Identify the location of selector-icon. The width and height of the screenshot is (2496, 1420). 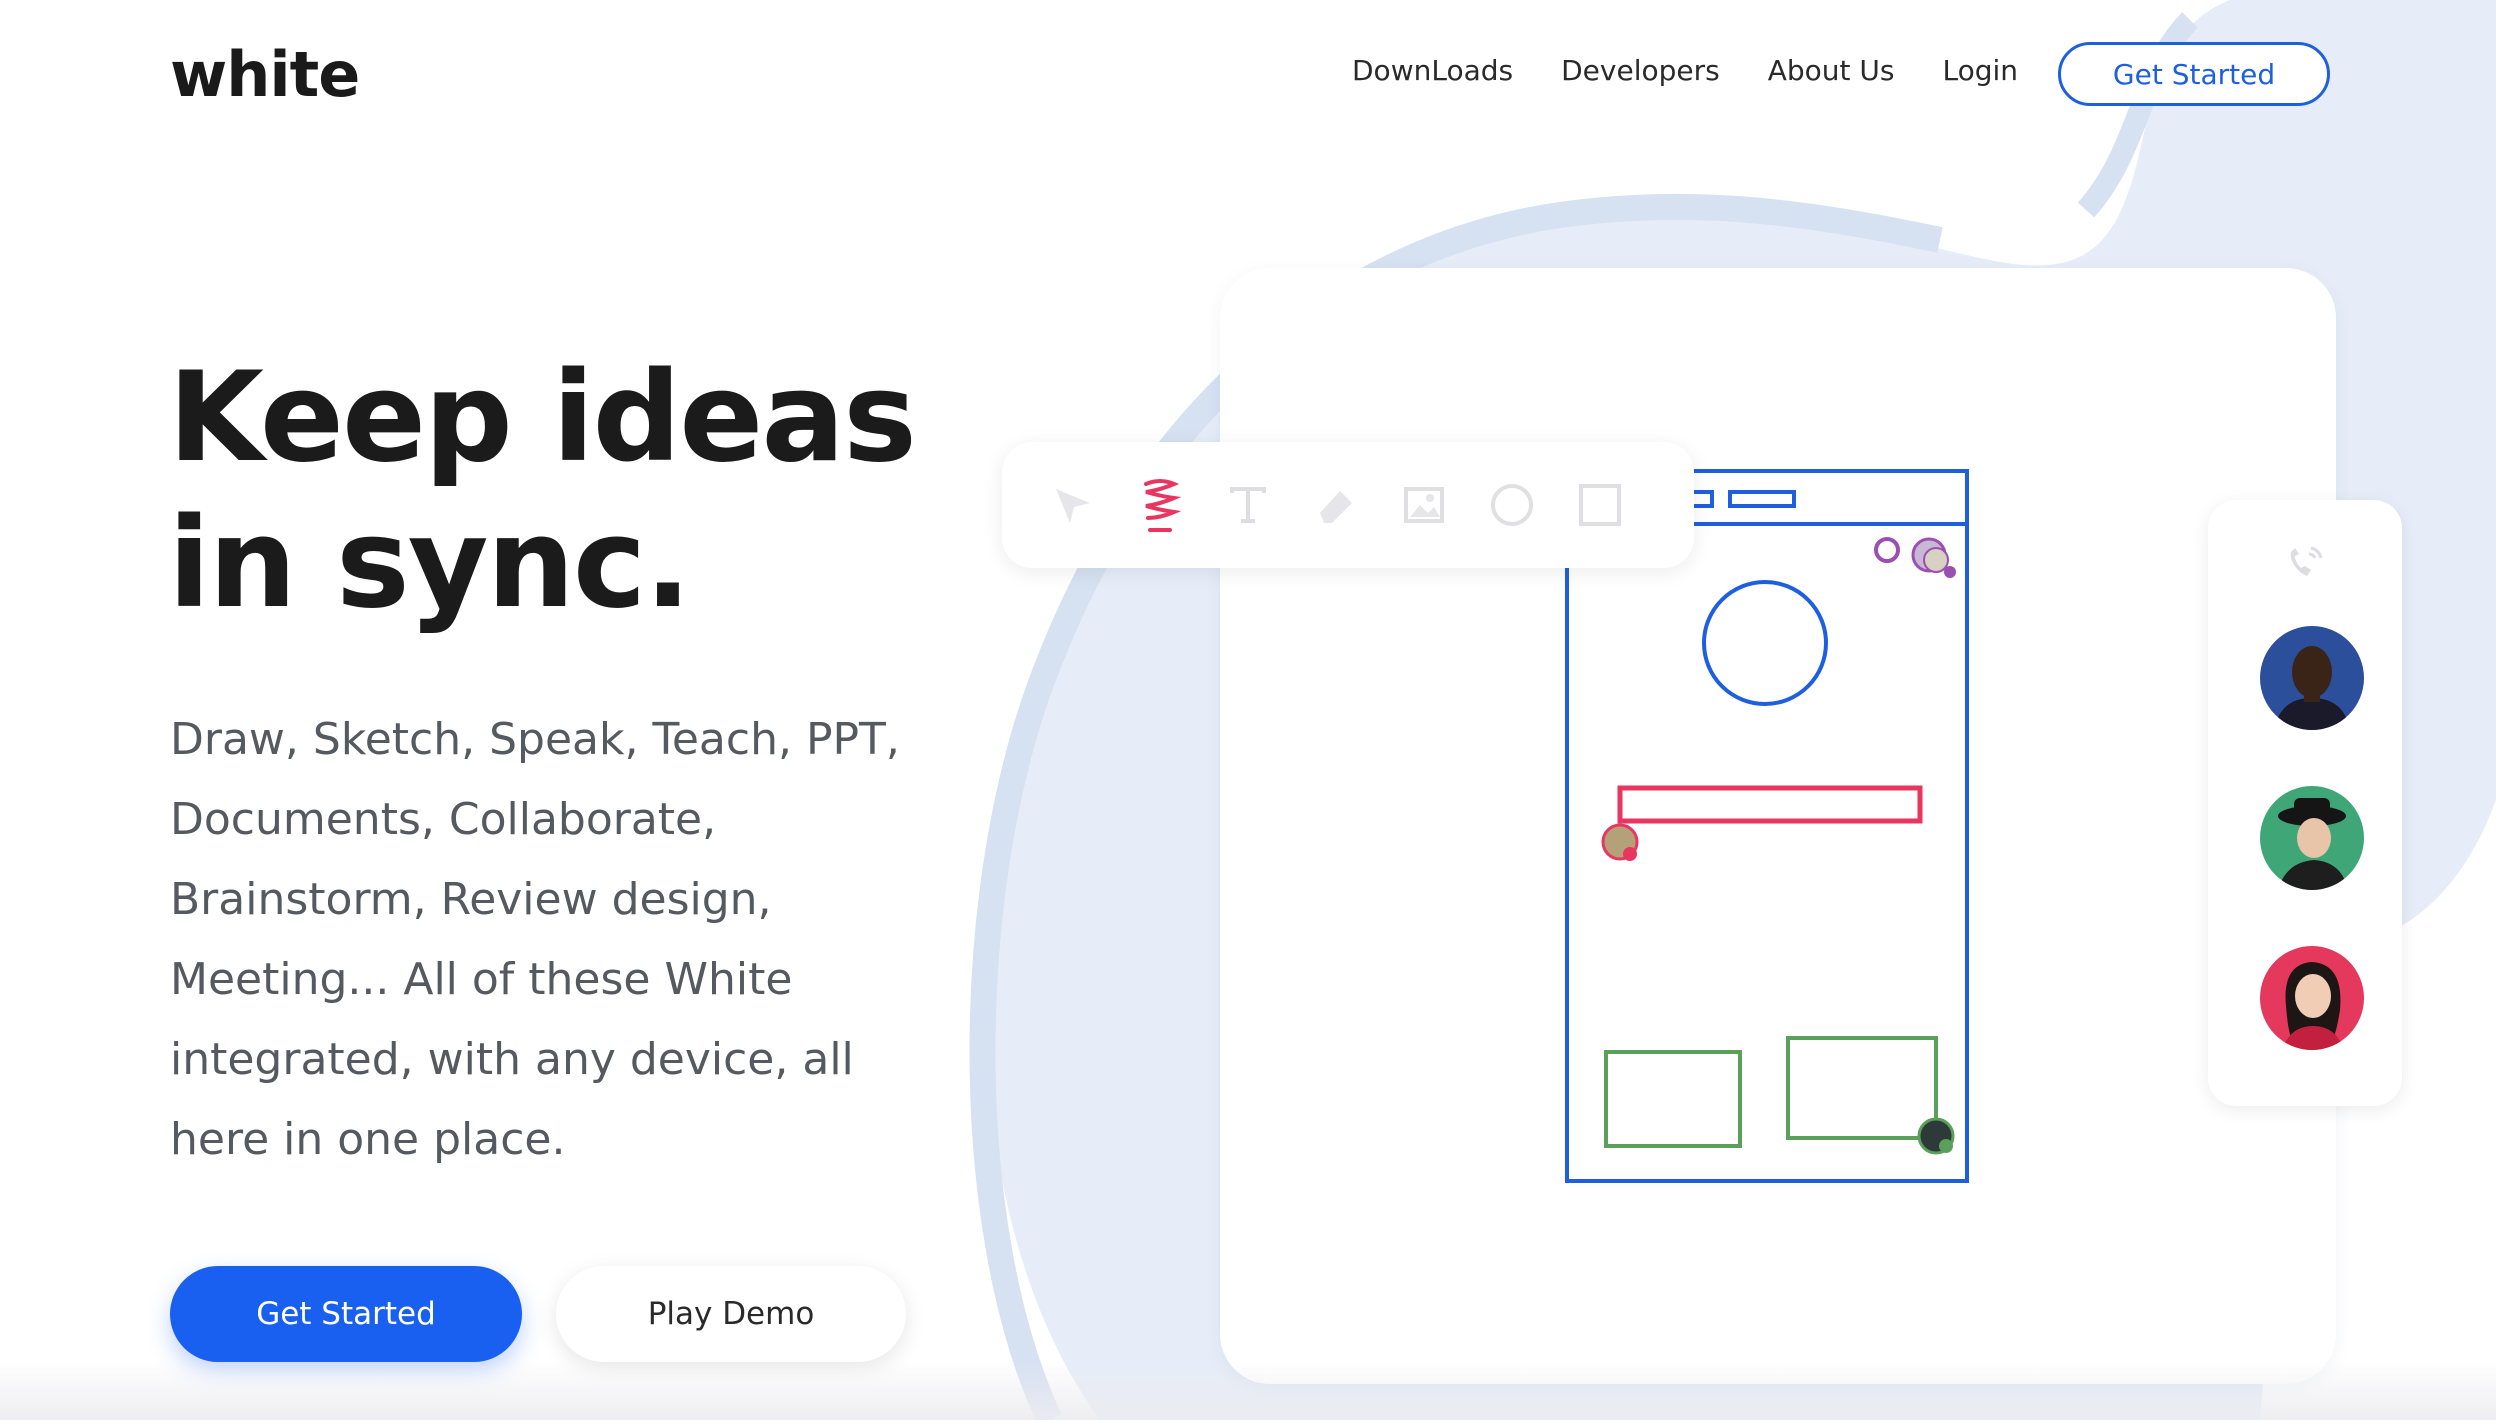
(1072, 505).